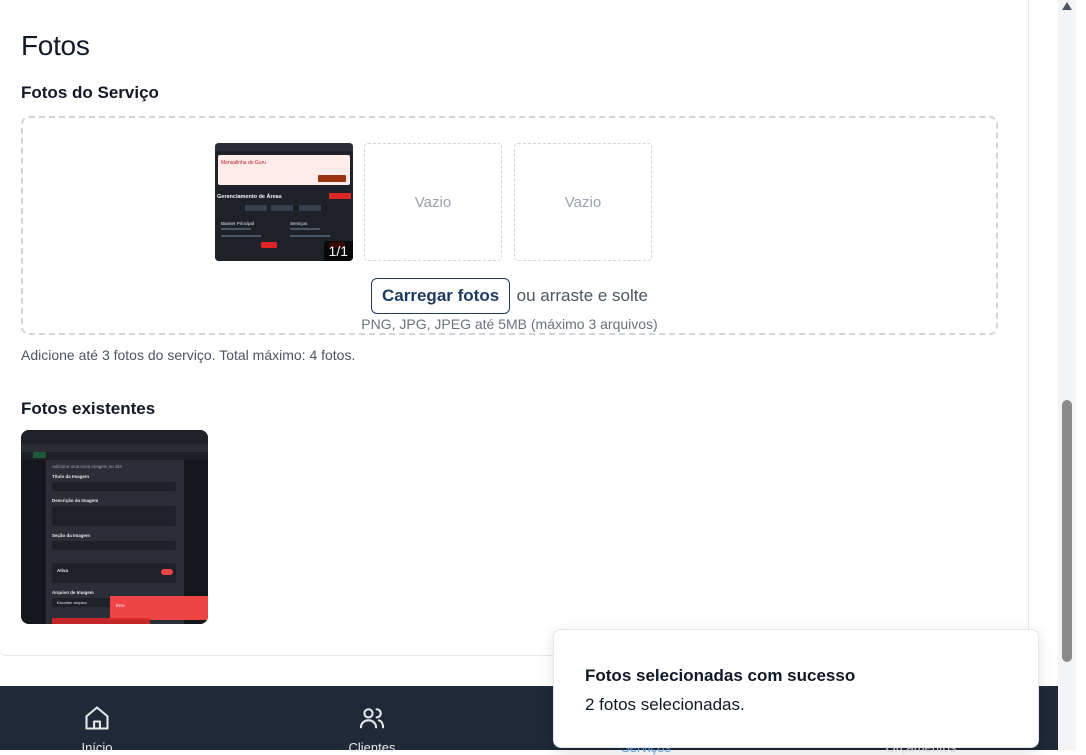  What do you see at coordinates (63, 570) in the screenshot?
I see `existing-preview-line: Ativa` at bounding box center [63, 570].